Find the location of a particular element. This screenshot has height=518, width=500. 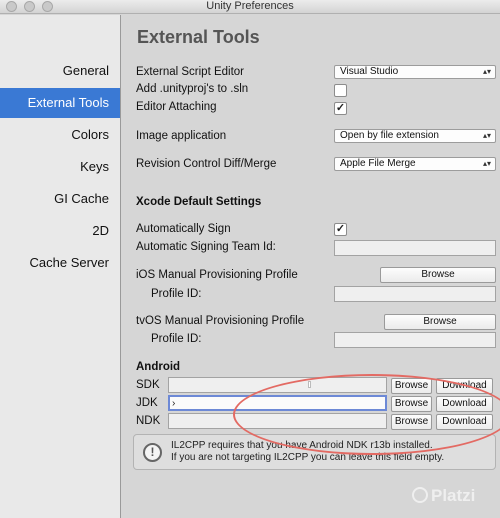

window-titlebar: Unity Preferences is located at coordinates (250, 7).